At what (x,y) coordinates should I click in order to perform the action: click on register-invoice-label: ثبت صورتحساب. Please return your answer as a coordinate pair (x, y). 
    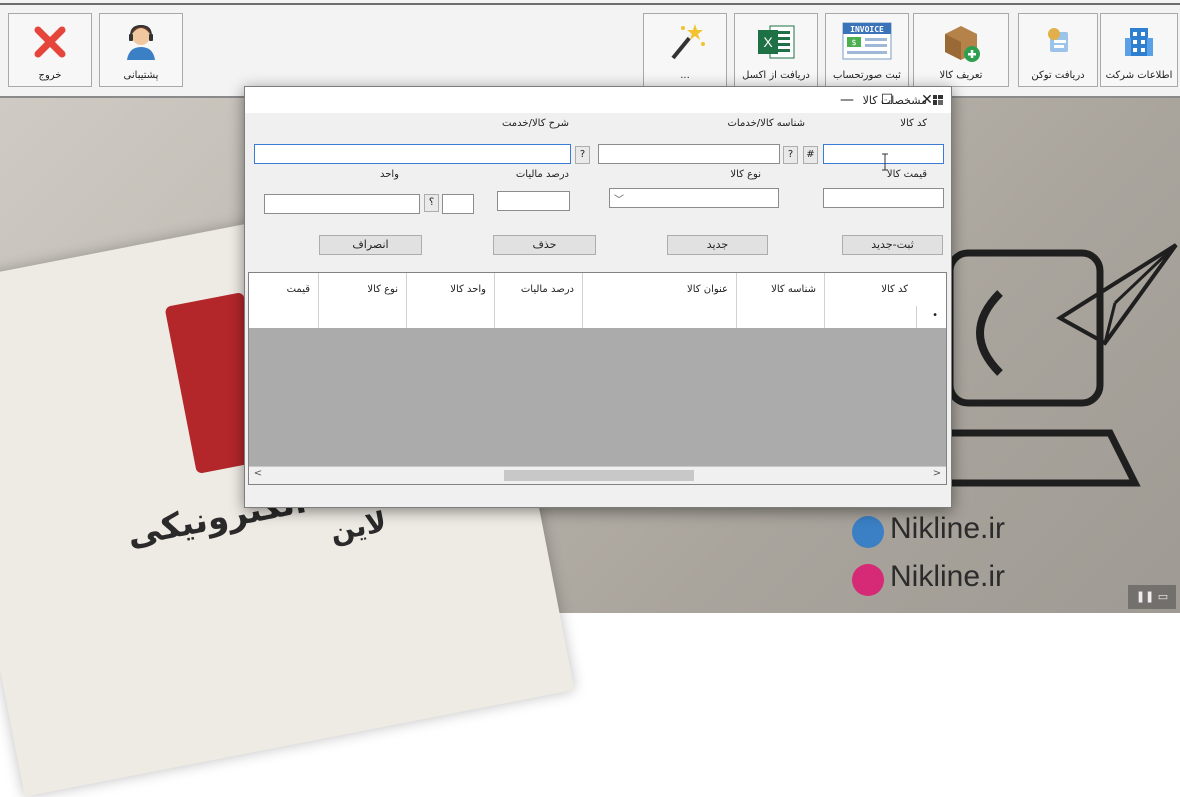
    Looking at the image, I should click on (867, 75).